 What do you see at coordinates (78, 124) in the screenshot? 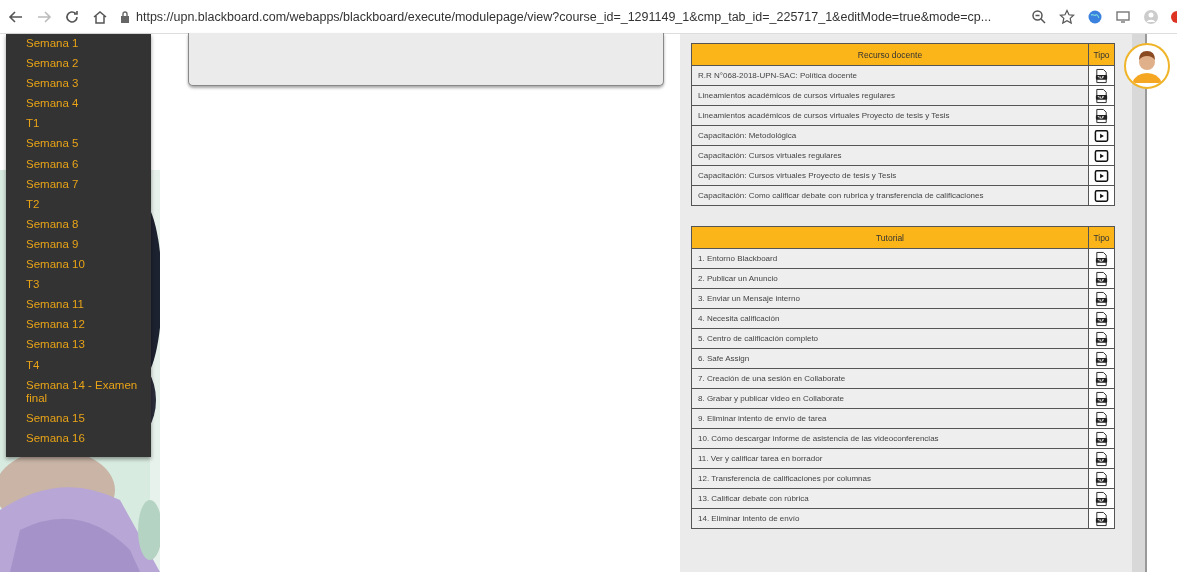
I see `menu-item: T1` at bounding box center [78, 124].